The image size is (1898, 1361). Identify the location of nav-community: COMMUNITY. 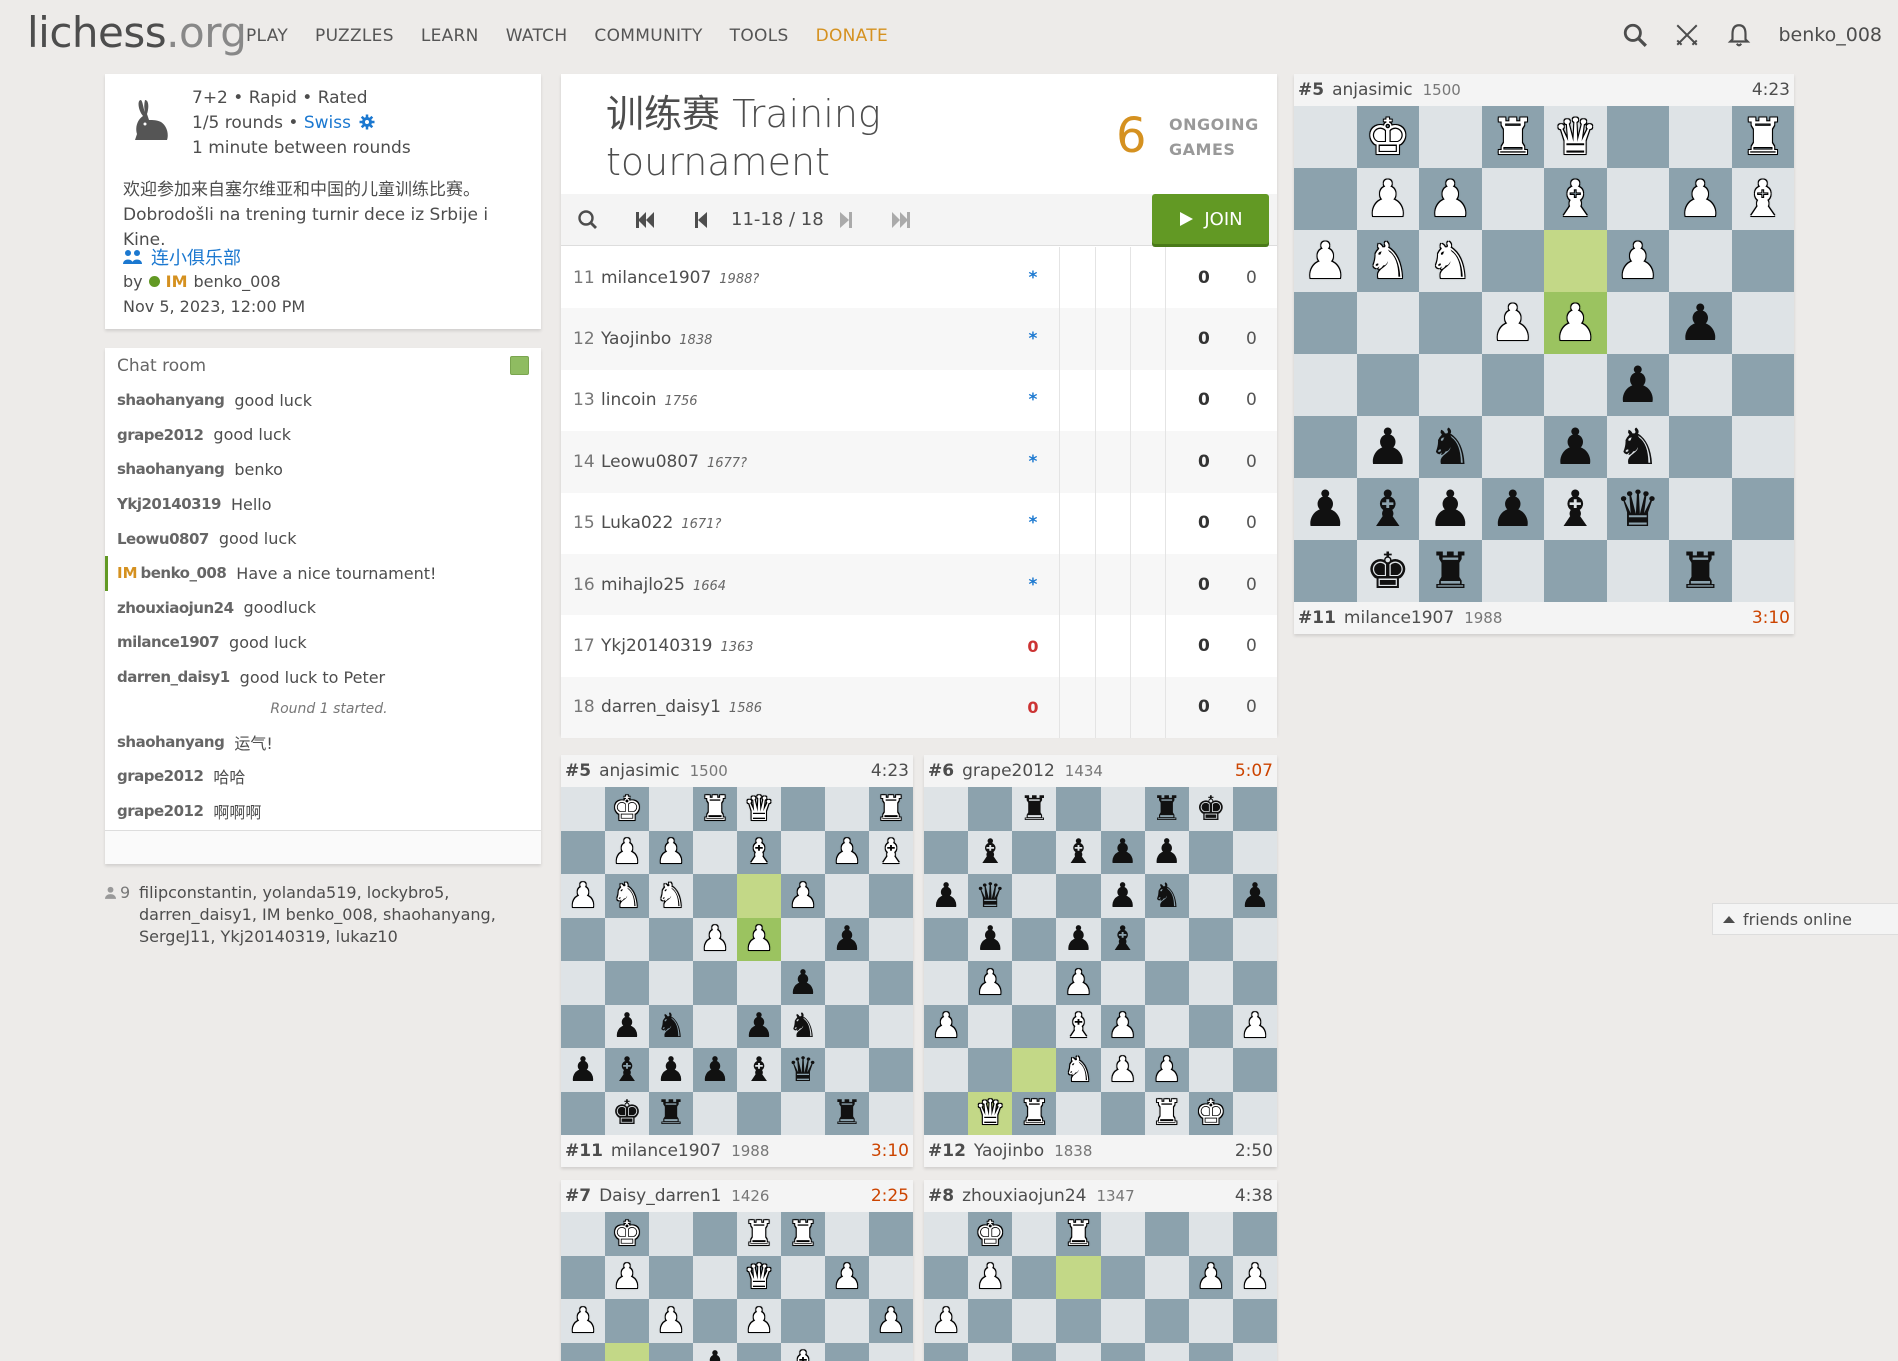
(648, 36).